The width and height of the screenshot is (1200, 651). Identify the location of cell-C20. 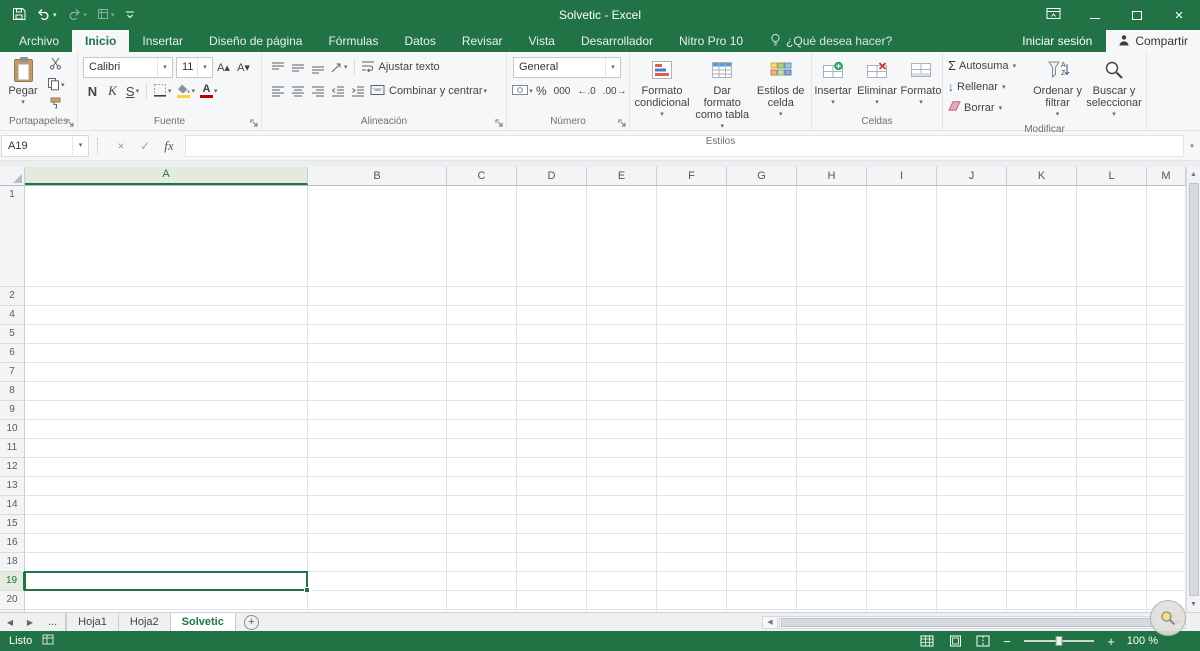
(482, 600).